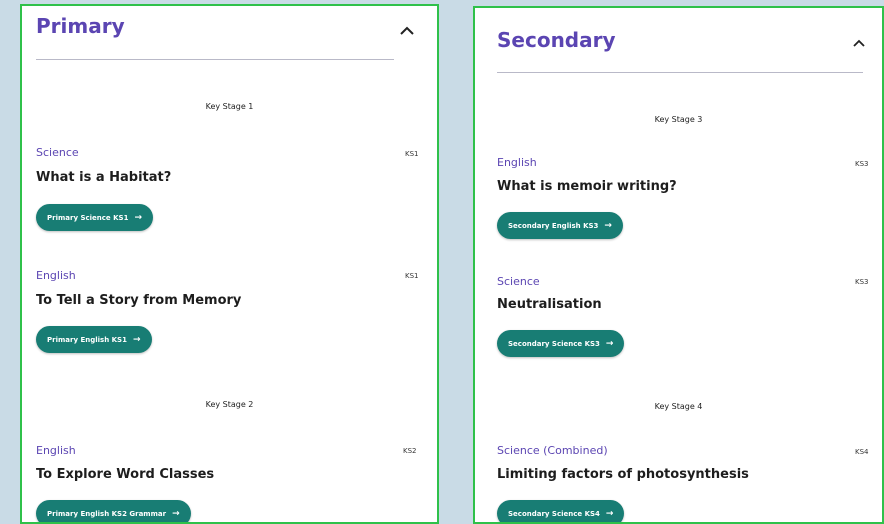  Describe the element at coordinates (549, 304) in the screenshot. I see `lesson-title: Neutralisation` at that location.